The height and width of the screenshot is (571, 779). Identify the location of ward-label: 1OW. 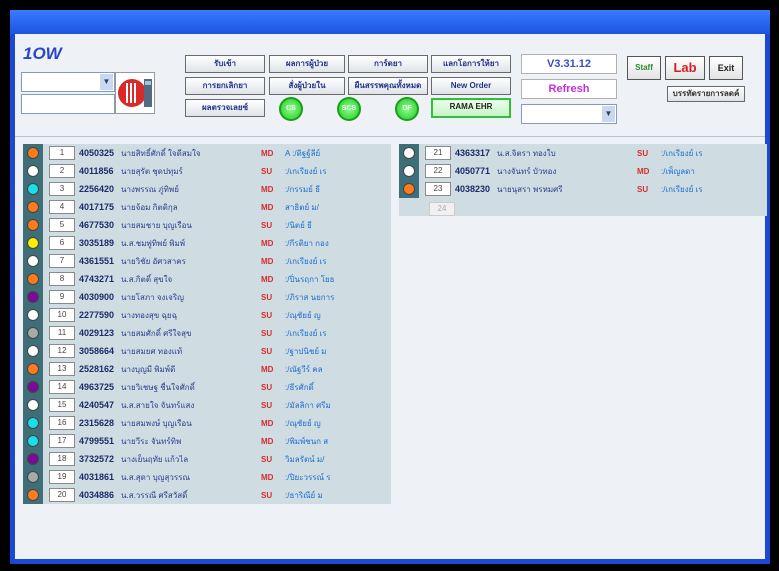
(42, 53).